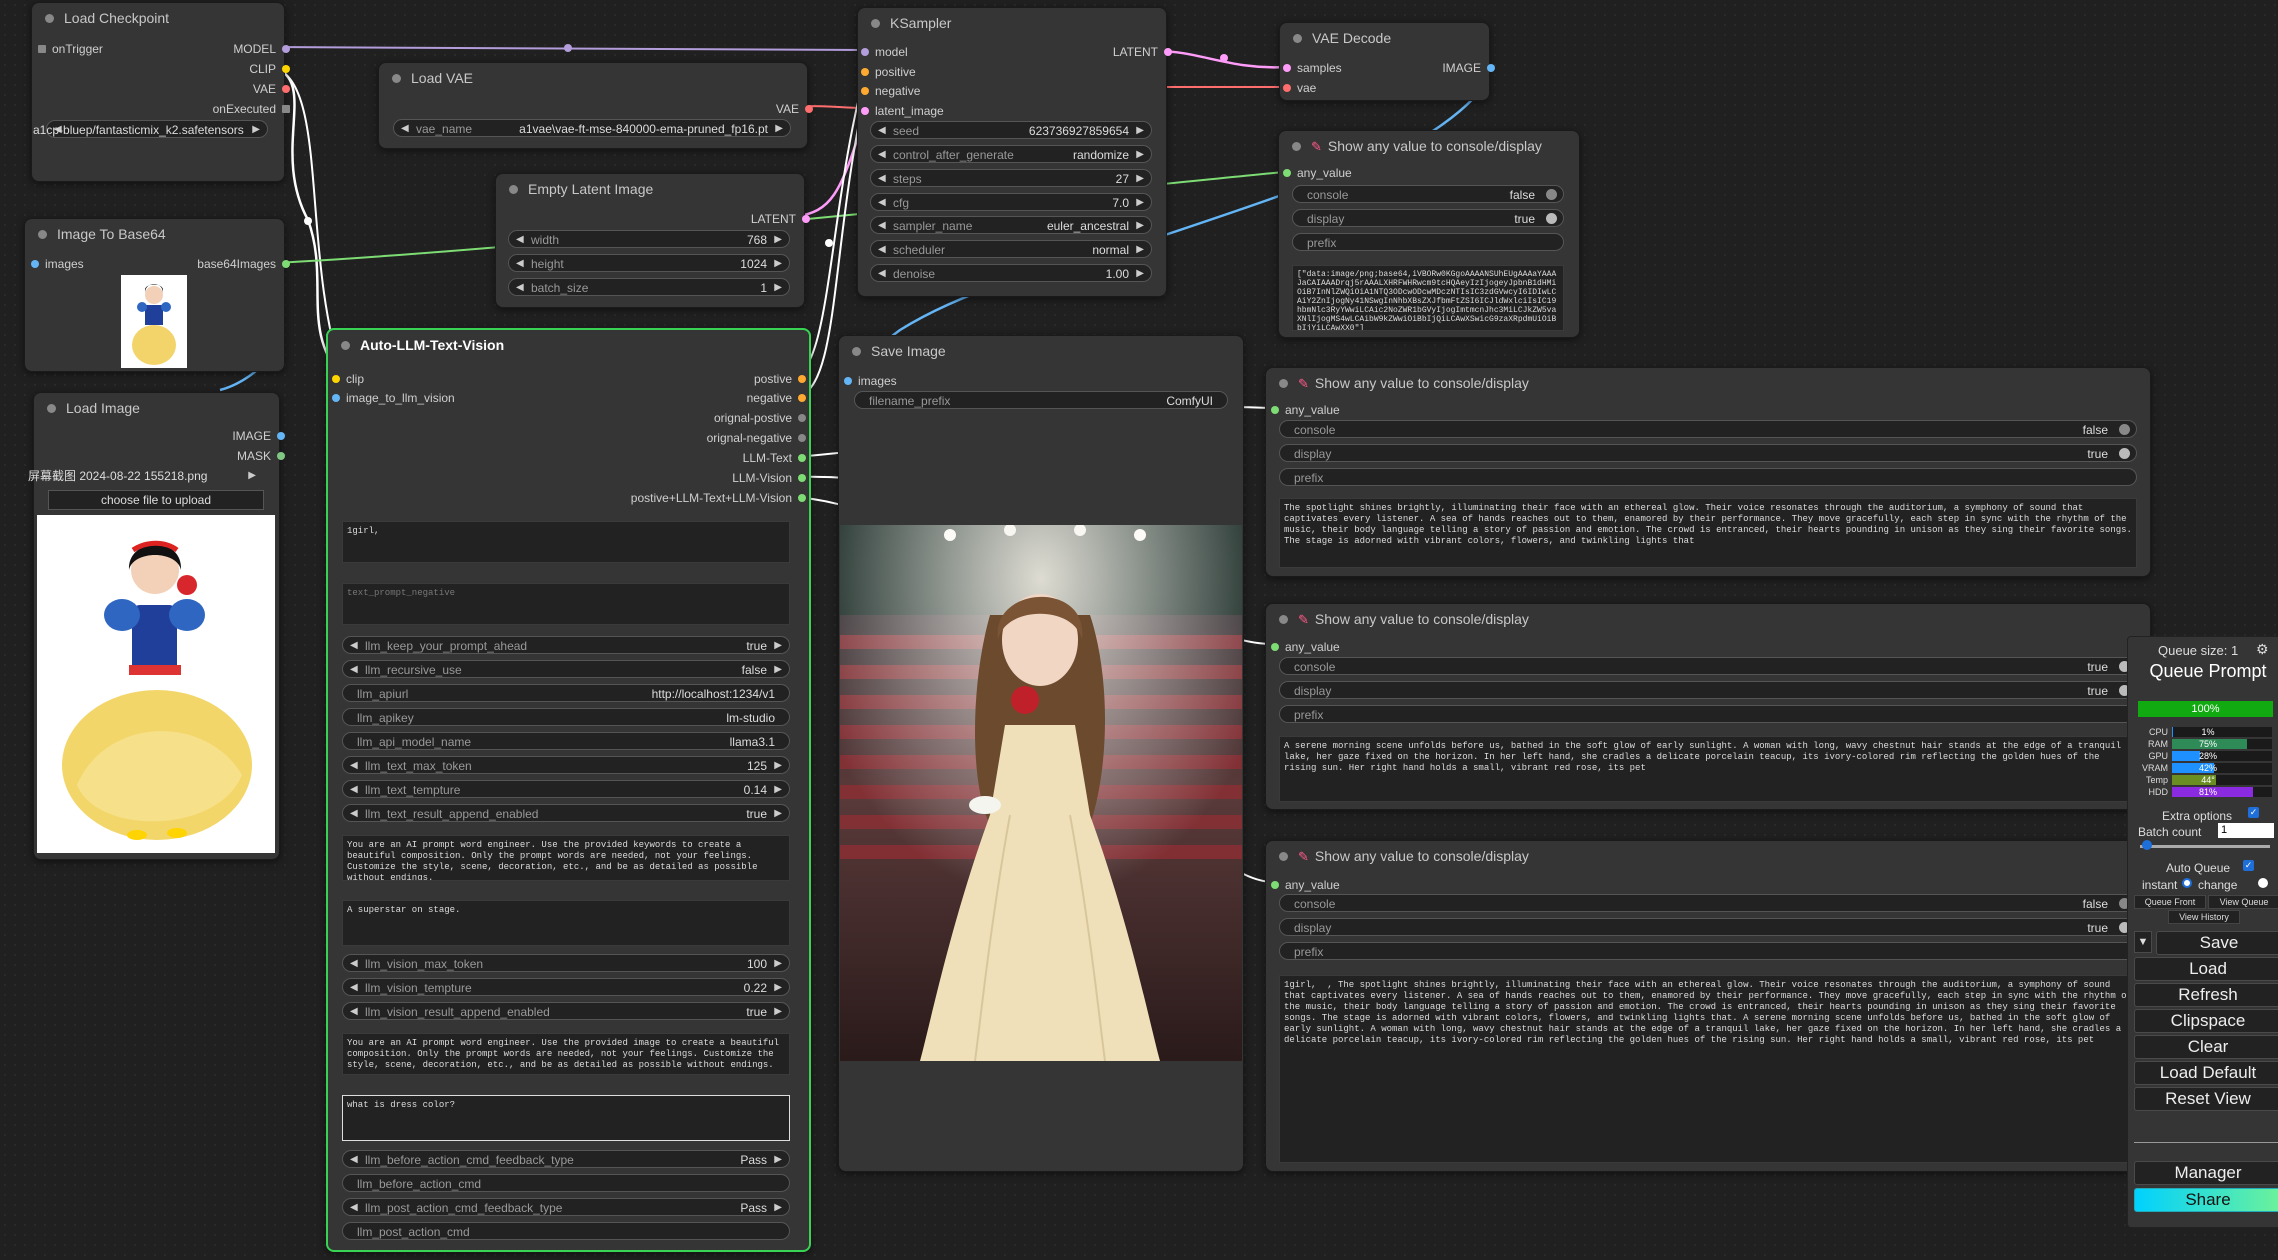 This screenshot has width=2278, height=1260. What do you see at coordinates (566, 1118) in the screenshot?
I see `llm-vision-user-prompt-textarea: what is dress color?` at bounding box center [566, 1118].